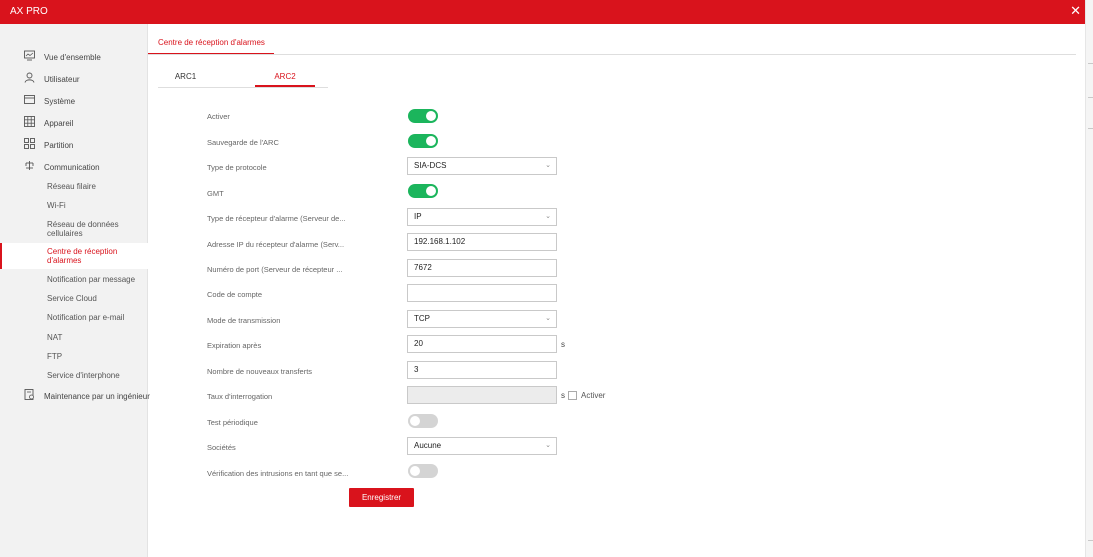  I want to click on sidebar-subitem-ftp: FTP, so click(73, 358).